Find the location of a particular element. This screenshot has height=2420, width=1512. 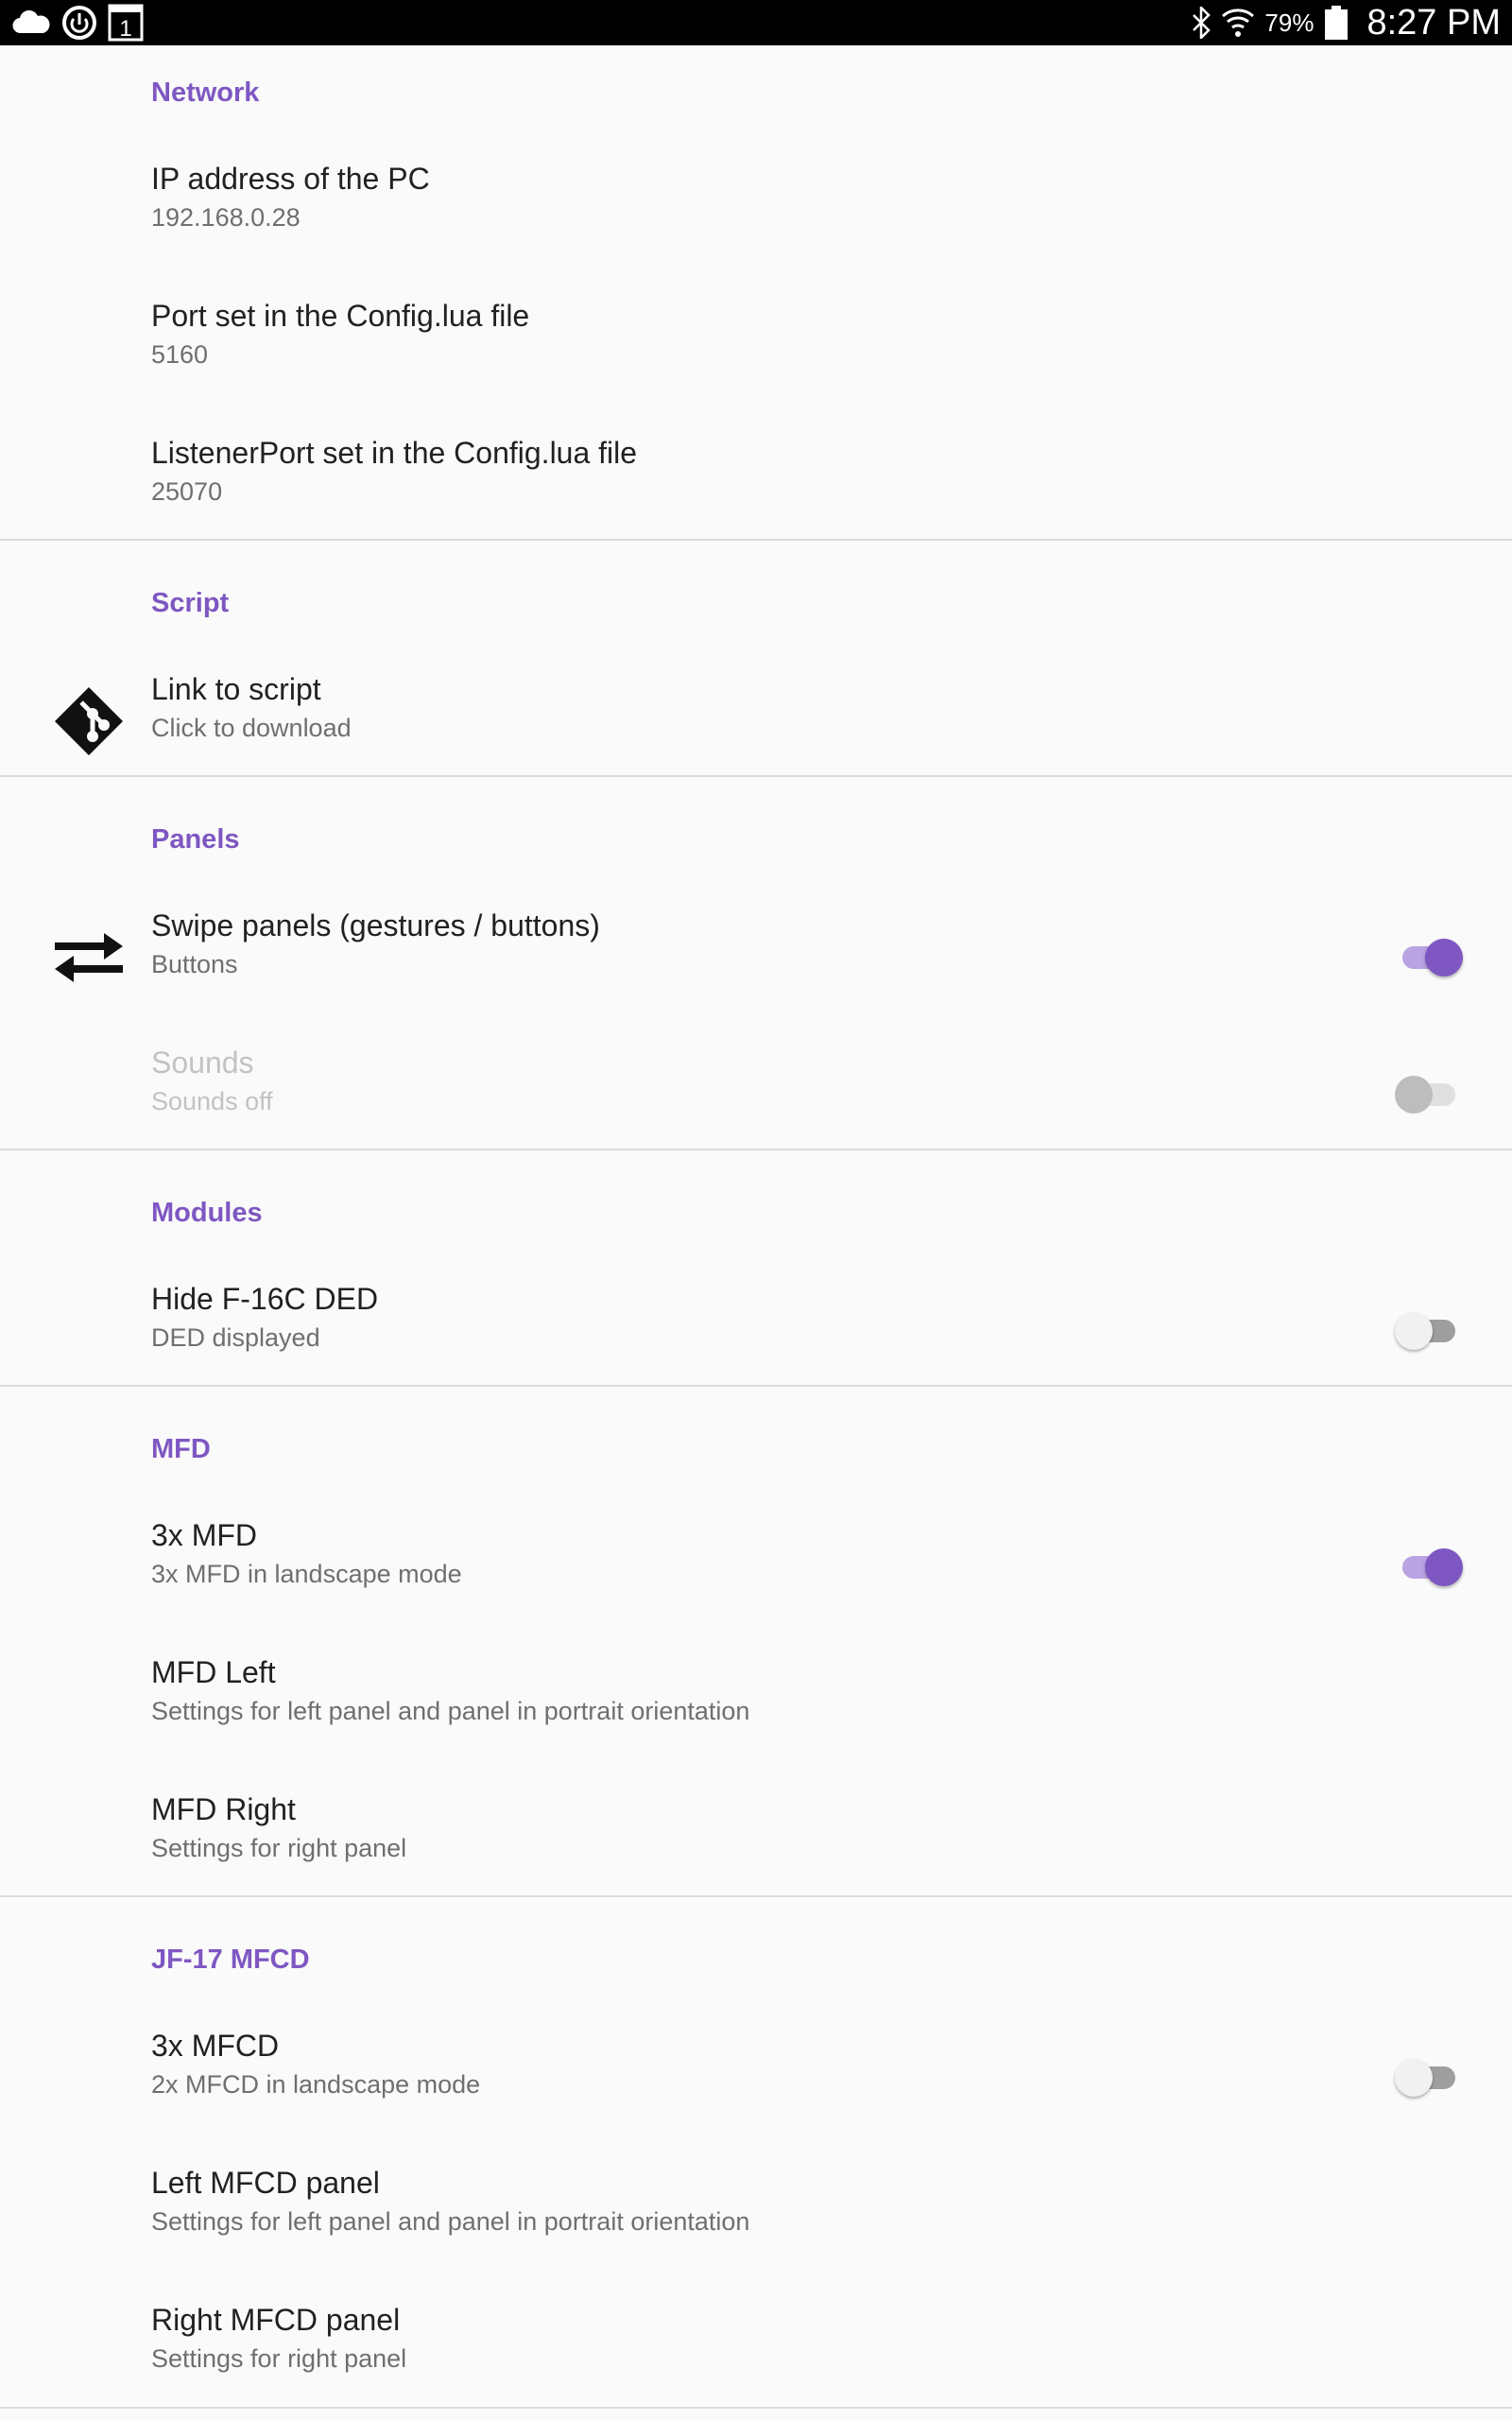

status-bar-right: 79% 8:27 PM is located at coordinates (1346, 23).